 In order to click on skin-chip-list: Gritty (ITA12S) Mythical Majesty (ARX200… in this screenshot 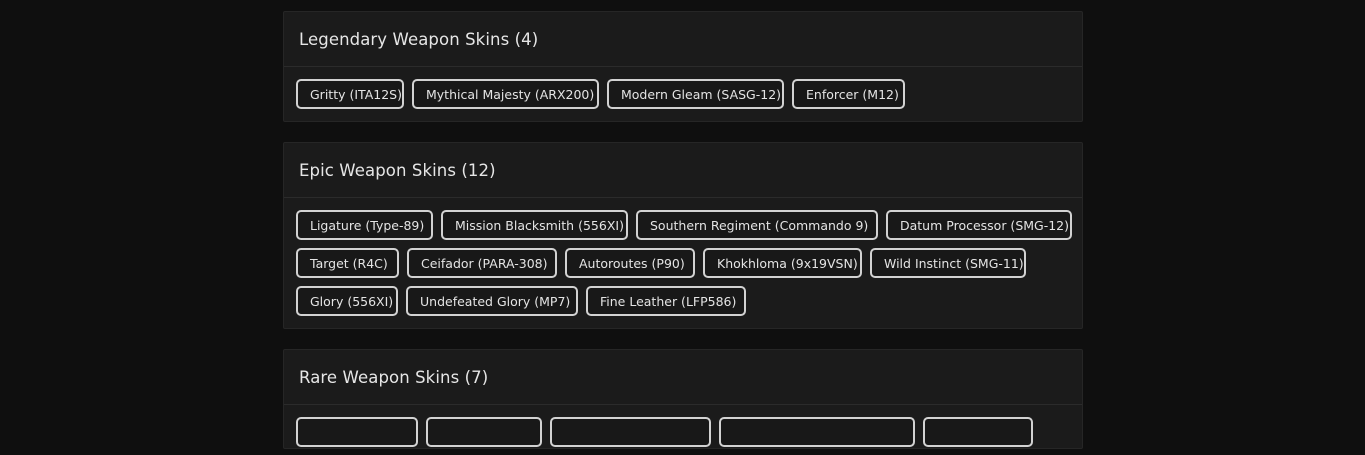, I will do `click(683, 92)`.